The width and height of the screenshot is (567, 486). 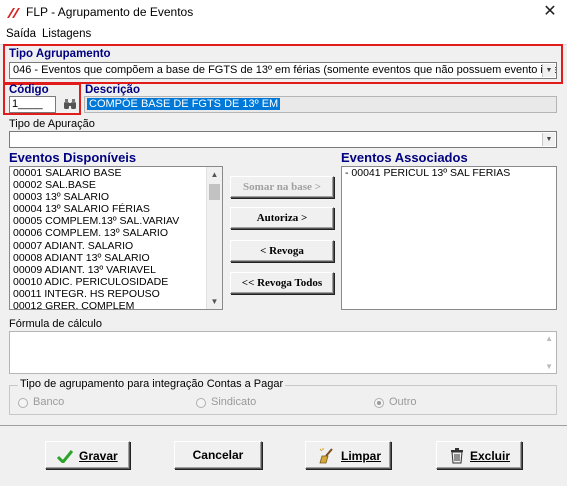 I want to click on radio-sindicato, so click(x=201, y=403).